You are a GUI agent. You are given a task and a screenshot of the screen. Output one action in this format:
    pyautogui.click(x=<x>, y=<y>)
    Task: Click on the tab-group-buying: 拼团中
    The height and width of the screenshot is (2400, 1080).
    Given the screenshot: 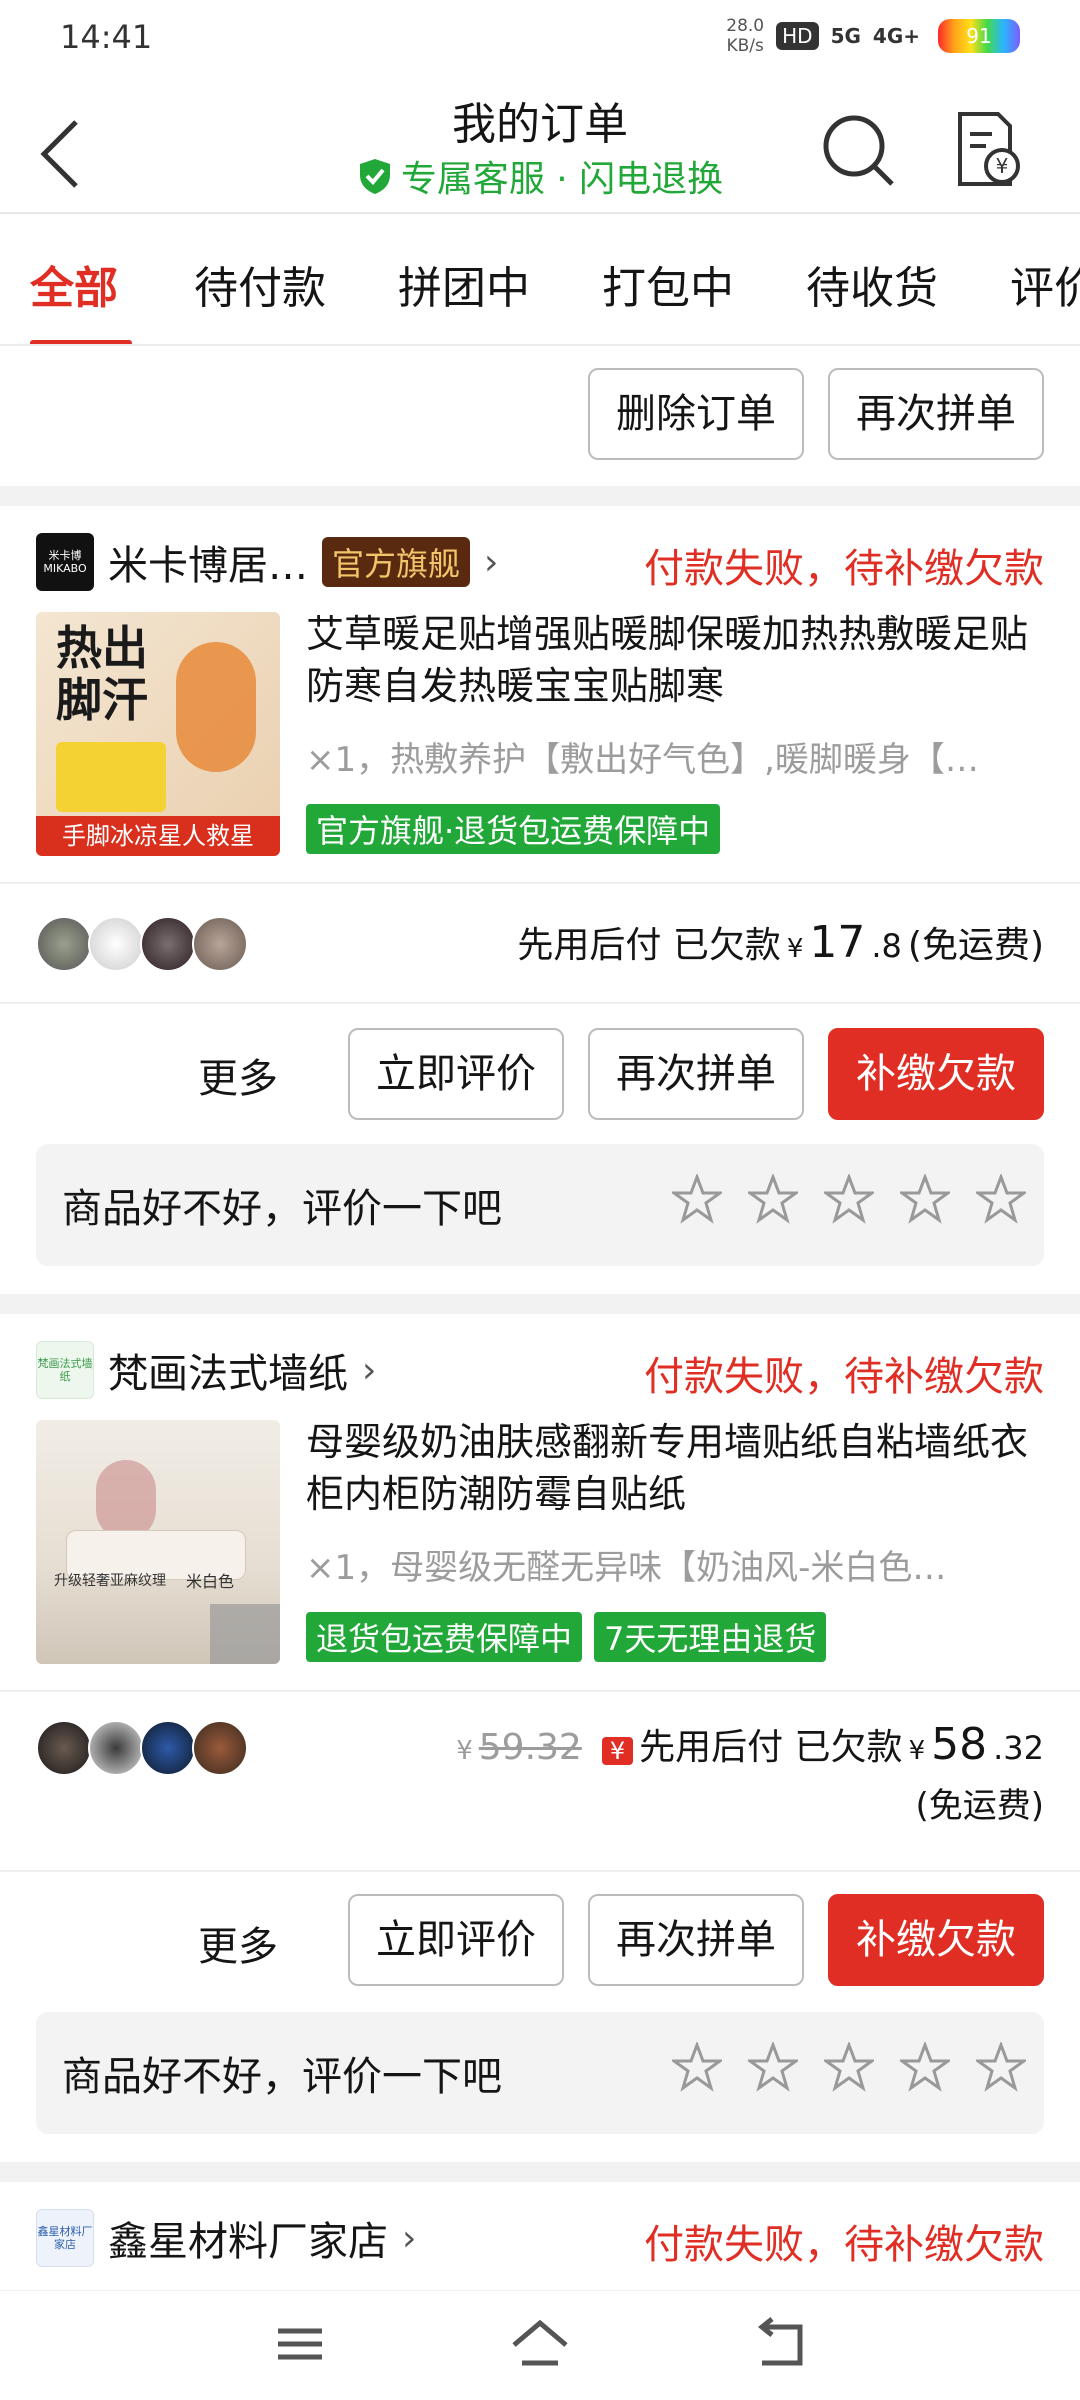 What is the action you would take?
    pyautogui.click(x=464, y=284)
    